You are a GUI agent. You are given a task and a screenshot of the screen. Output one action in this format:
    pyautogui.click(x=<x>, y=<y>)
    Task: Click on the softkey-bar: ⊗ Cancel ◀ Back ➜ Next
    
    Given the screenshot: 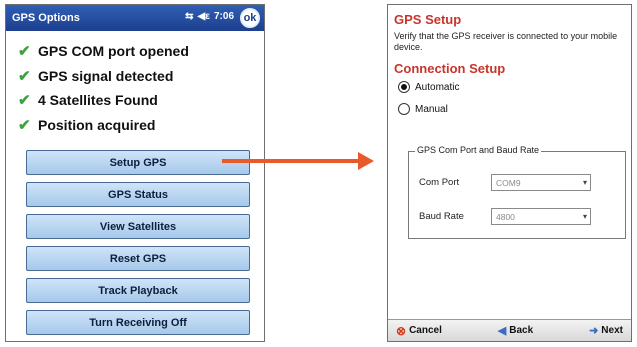 What is the action you would take?
    pyautogui.click(x=509, y=330)
    